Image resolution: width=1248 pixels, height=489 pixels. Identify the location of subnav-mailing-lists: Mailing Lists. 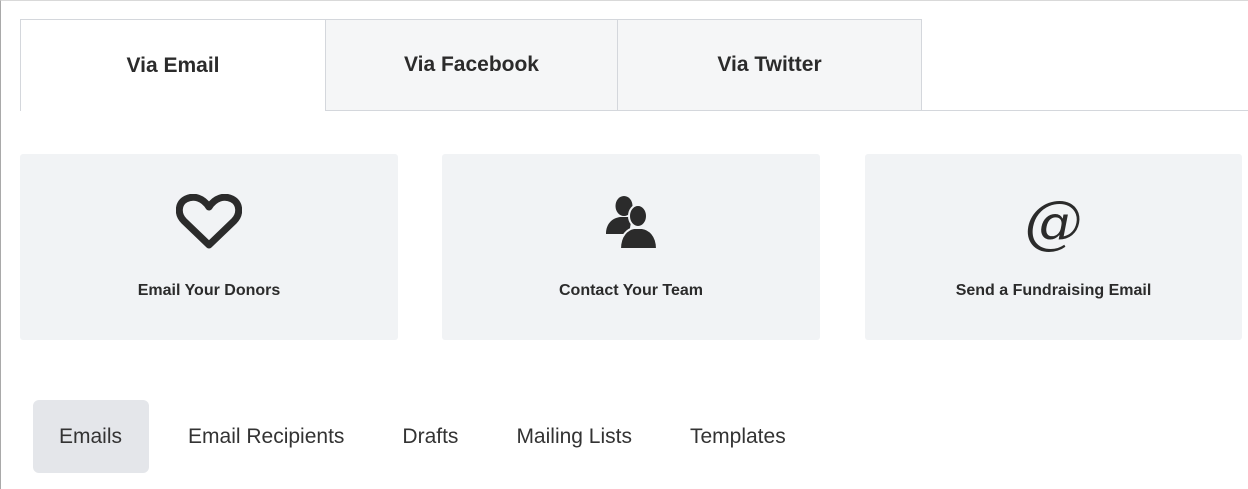
(574, 436).